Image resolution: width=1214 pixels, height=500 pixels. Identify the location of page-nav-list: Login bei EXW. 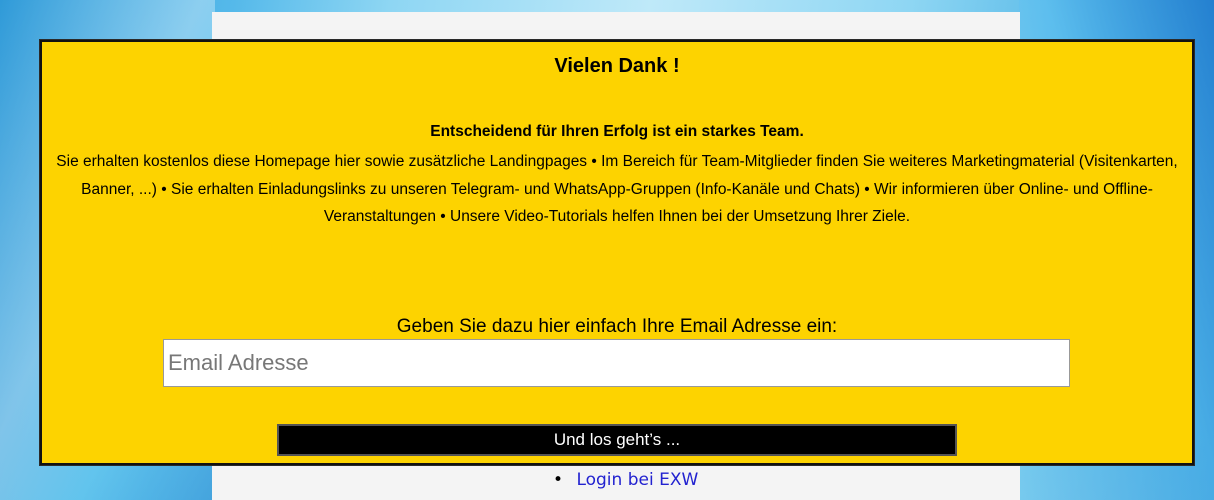
(625, 480).